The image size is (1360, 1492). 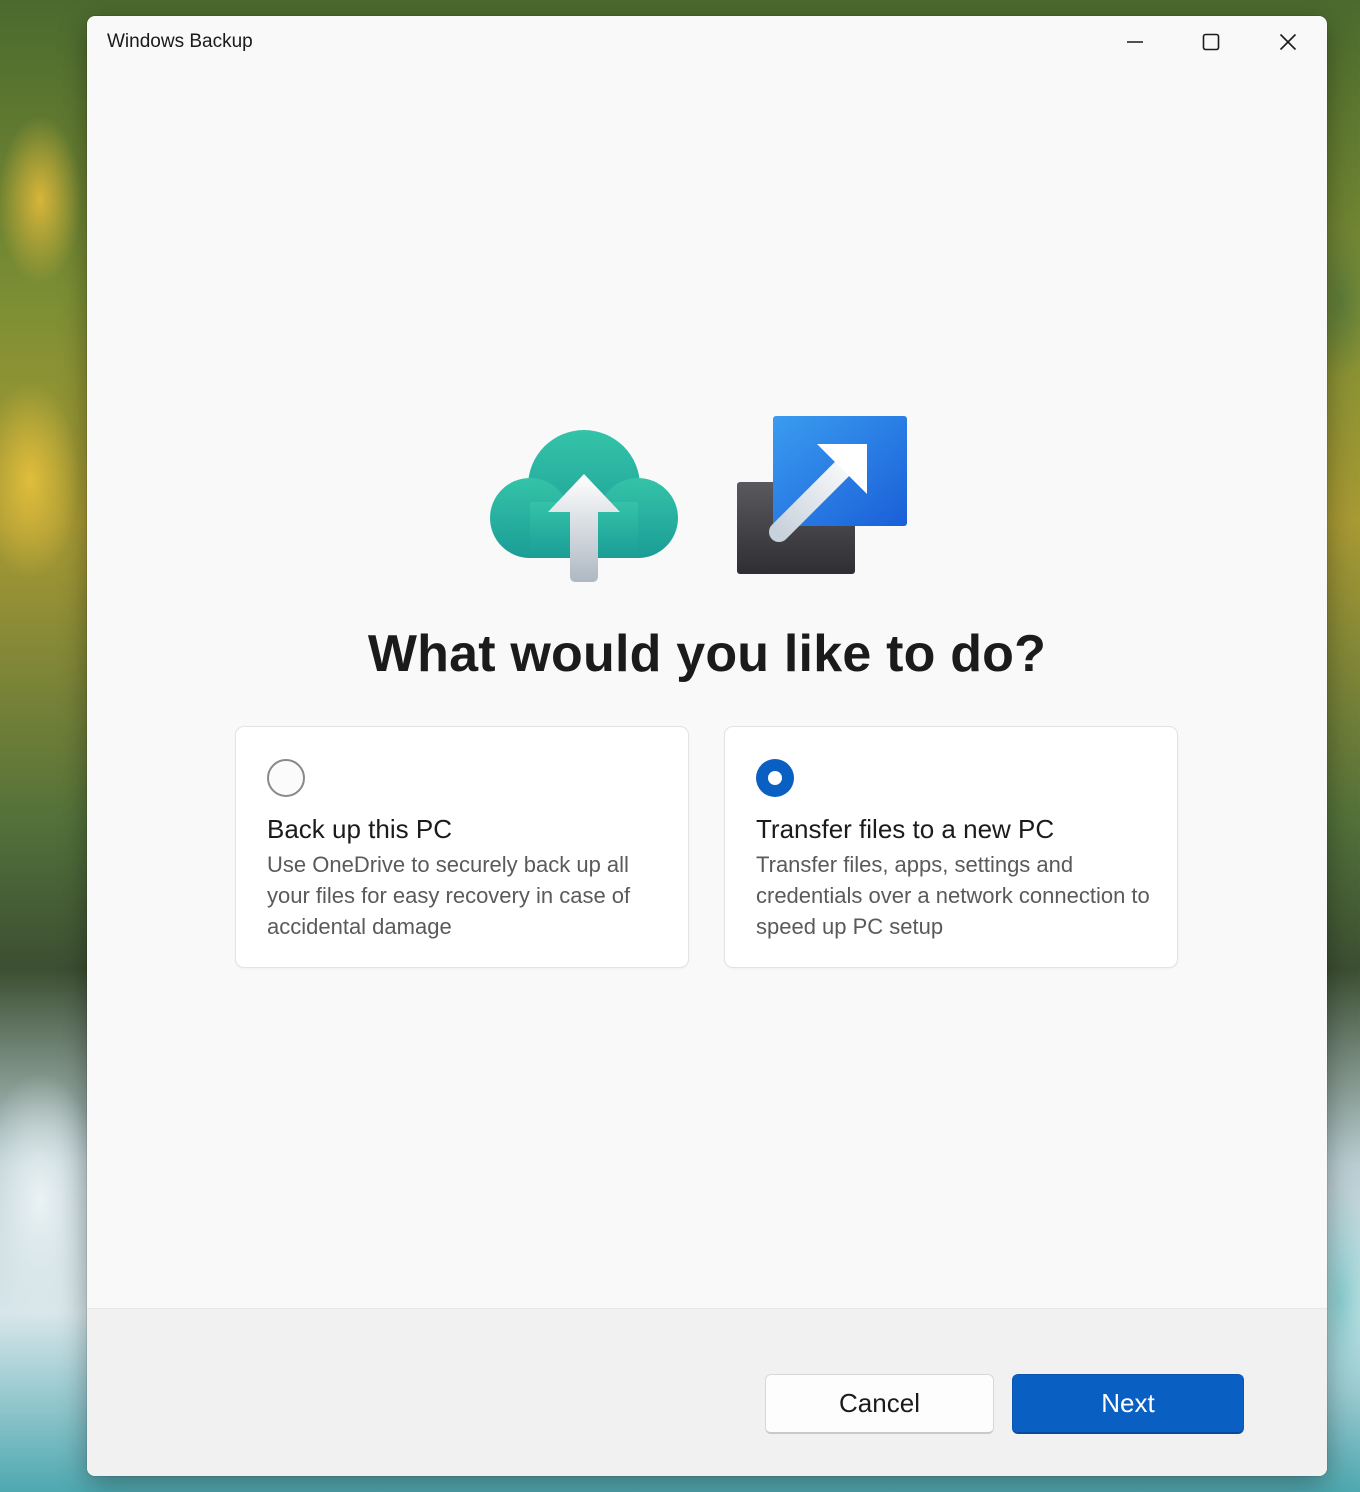 What do you see at coordinates (905, 829) in the screenshot?
I see `option-title: Transfer files to a new PC` at bounding box center [905, 829].